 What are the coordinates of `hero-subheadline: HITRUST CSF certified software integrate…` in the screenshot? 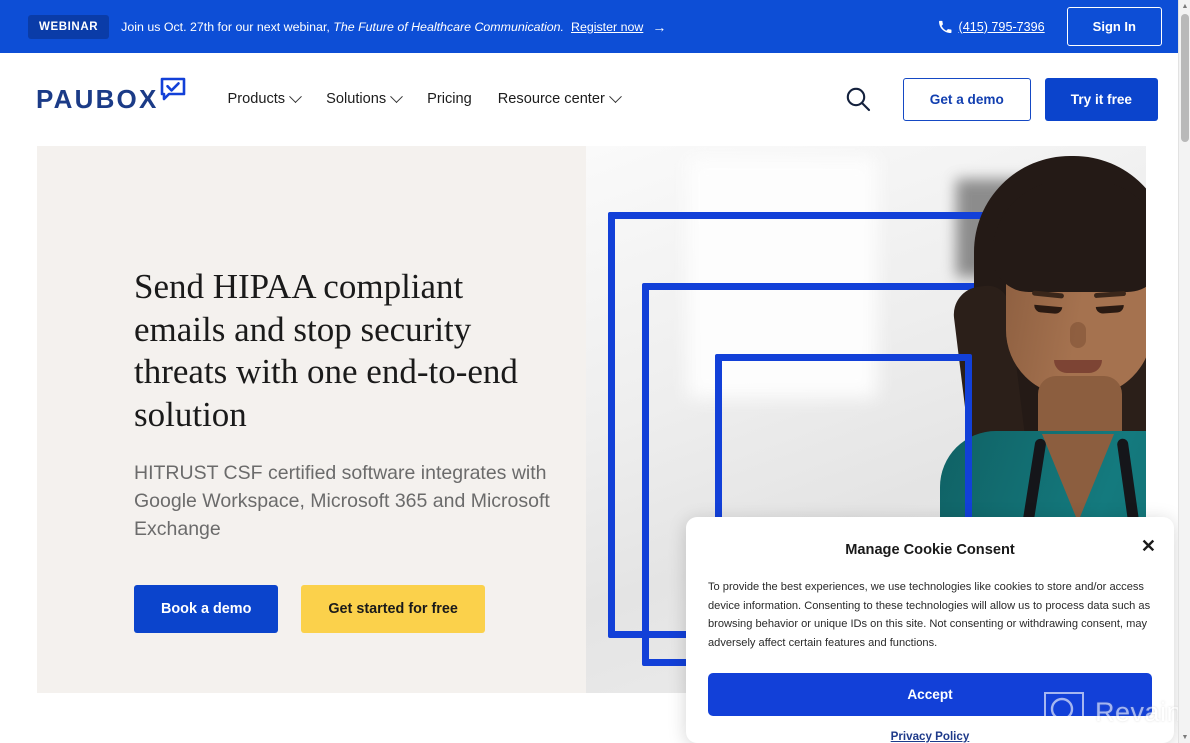 It's located at (342, 501).